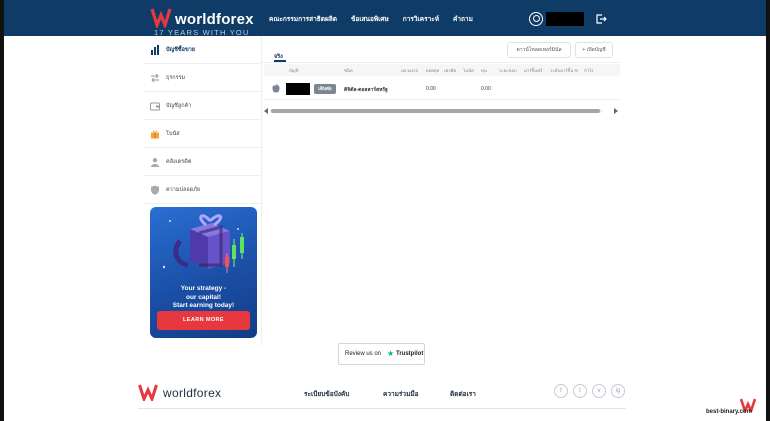 This screenshot has height=421, width=770. Describe the element at coordinates (179, 161) in the screenshot. I see `sidebar-item-label: คลังเครดิต` at that location.